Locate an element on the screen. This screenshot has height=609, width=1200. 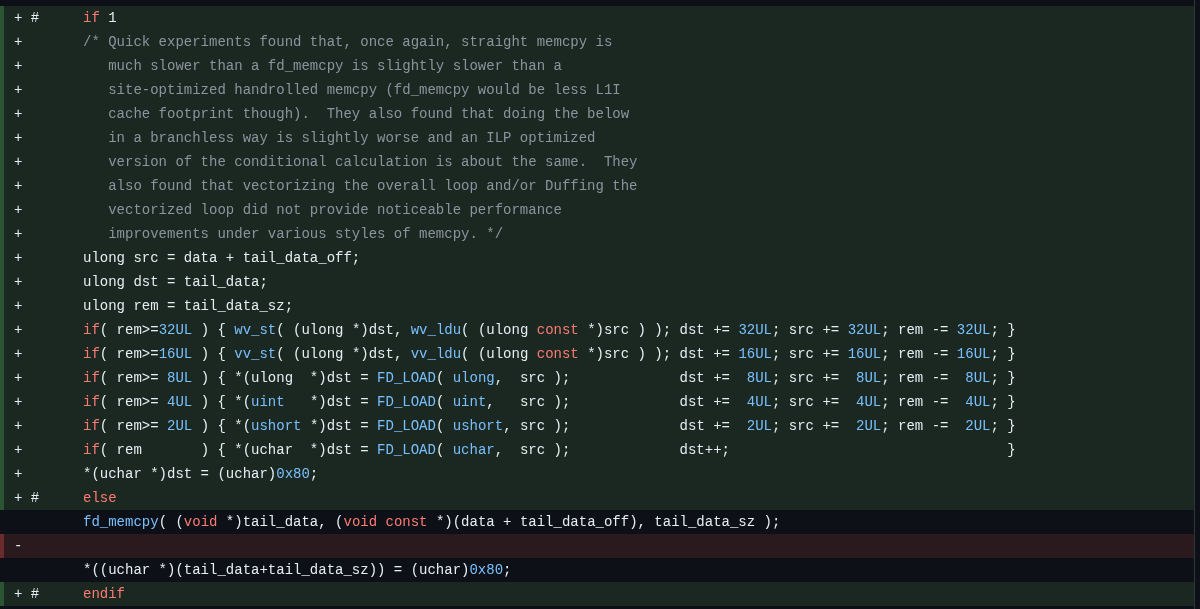
diff-marker: - is located at coordinates (18, 546).